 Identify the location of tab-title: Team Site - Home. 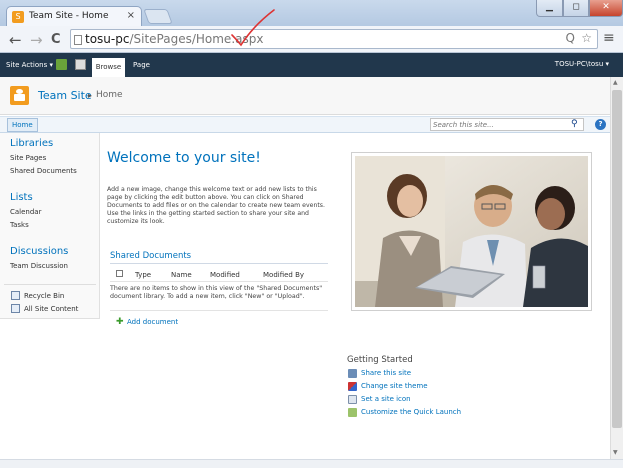
(69, 16).